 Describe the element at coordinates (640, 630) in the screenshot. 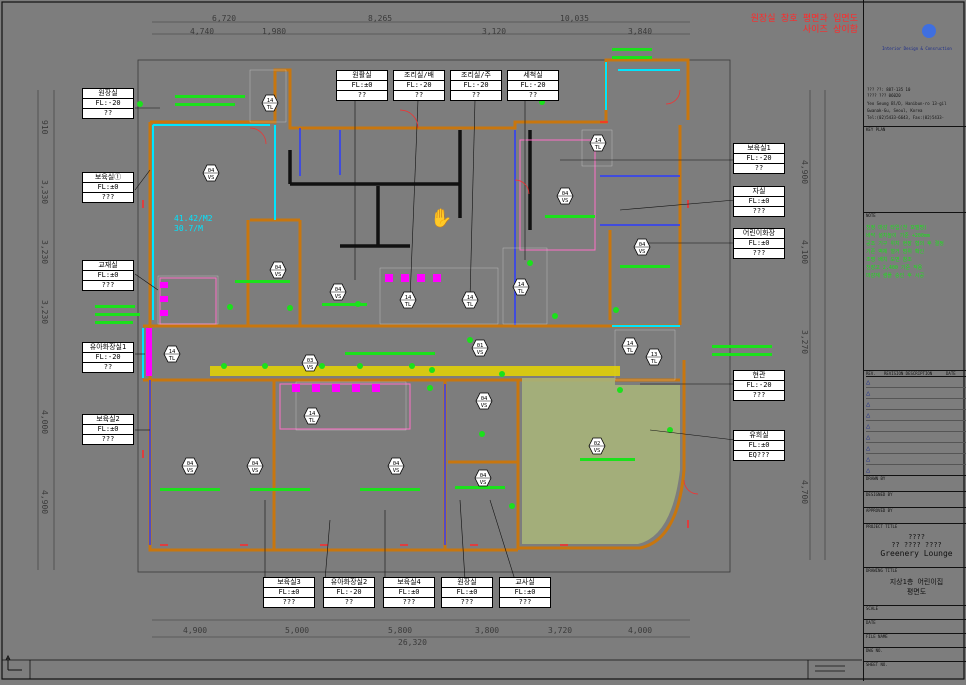

I see `bottom-dim-6: 4,000` at that location.